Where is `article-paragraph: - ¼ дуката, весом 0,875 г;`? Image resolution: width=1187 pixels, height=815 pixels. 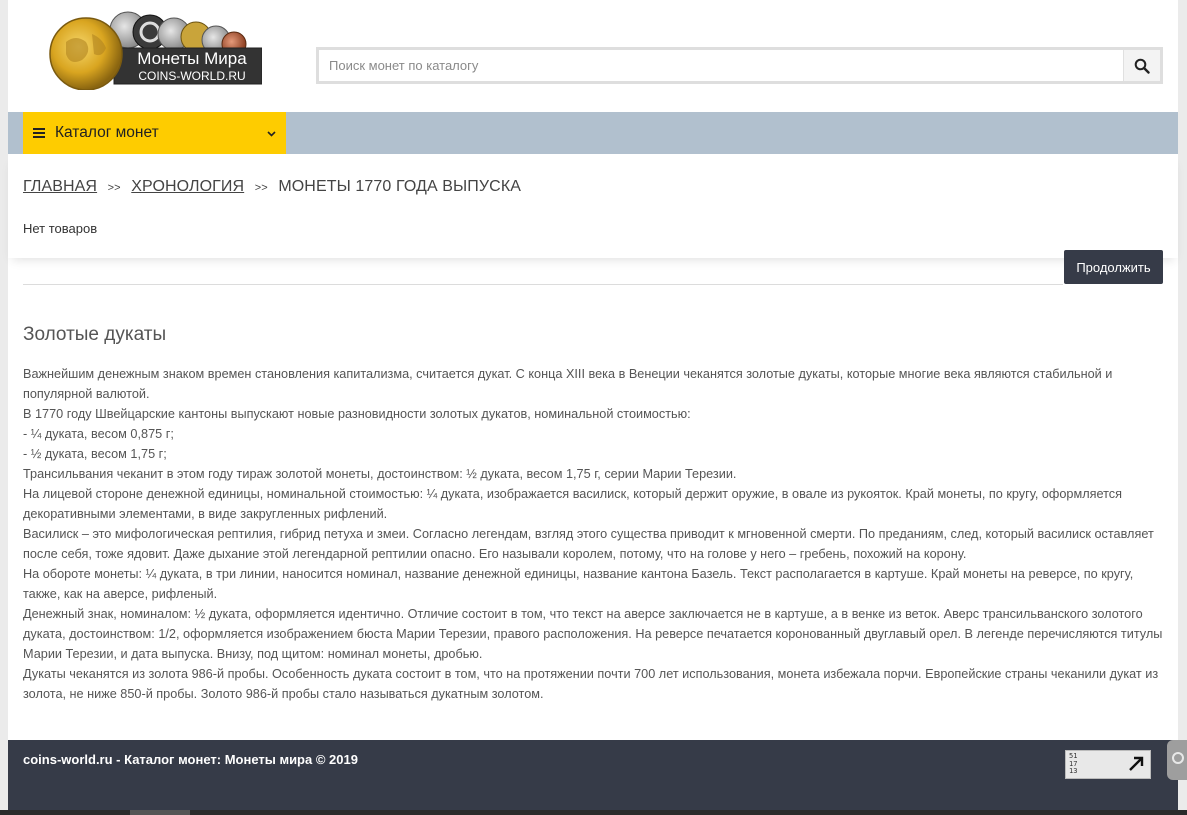 article-paragraph: - ¼ дуката, весом 0,875 г; is located at coordinates (98, 434).